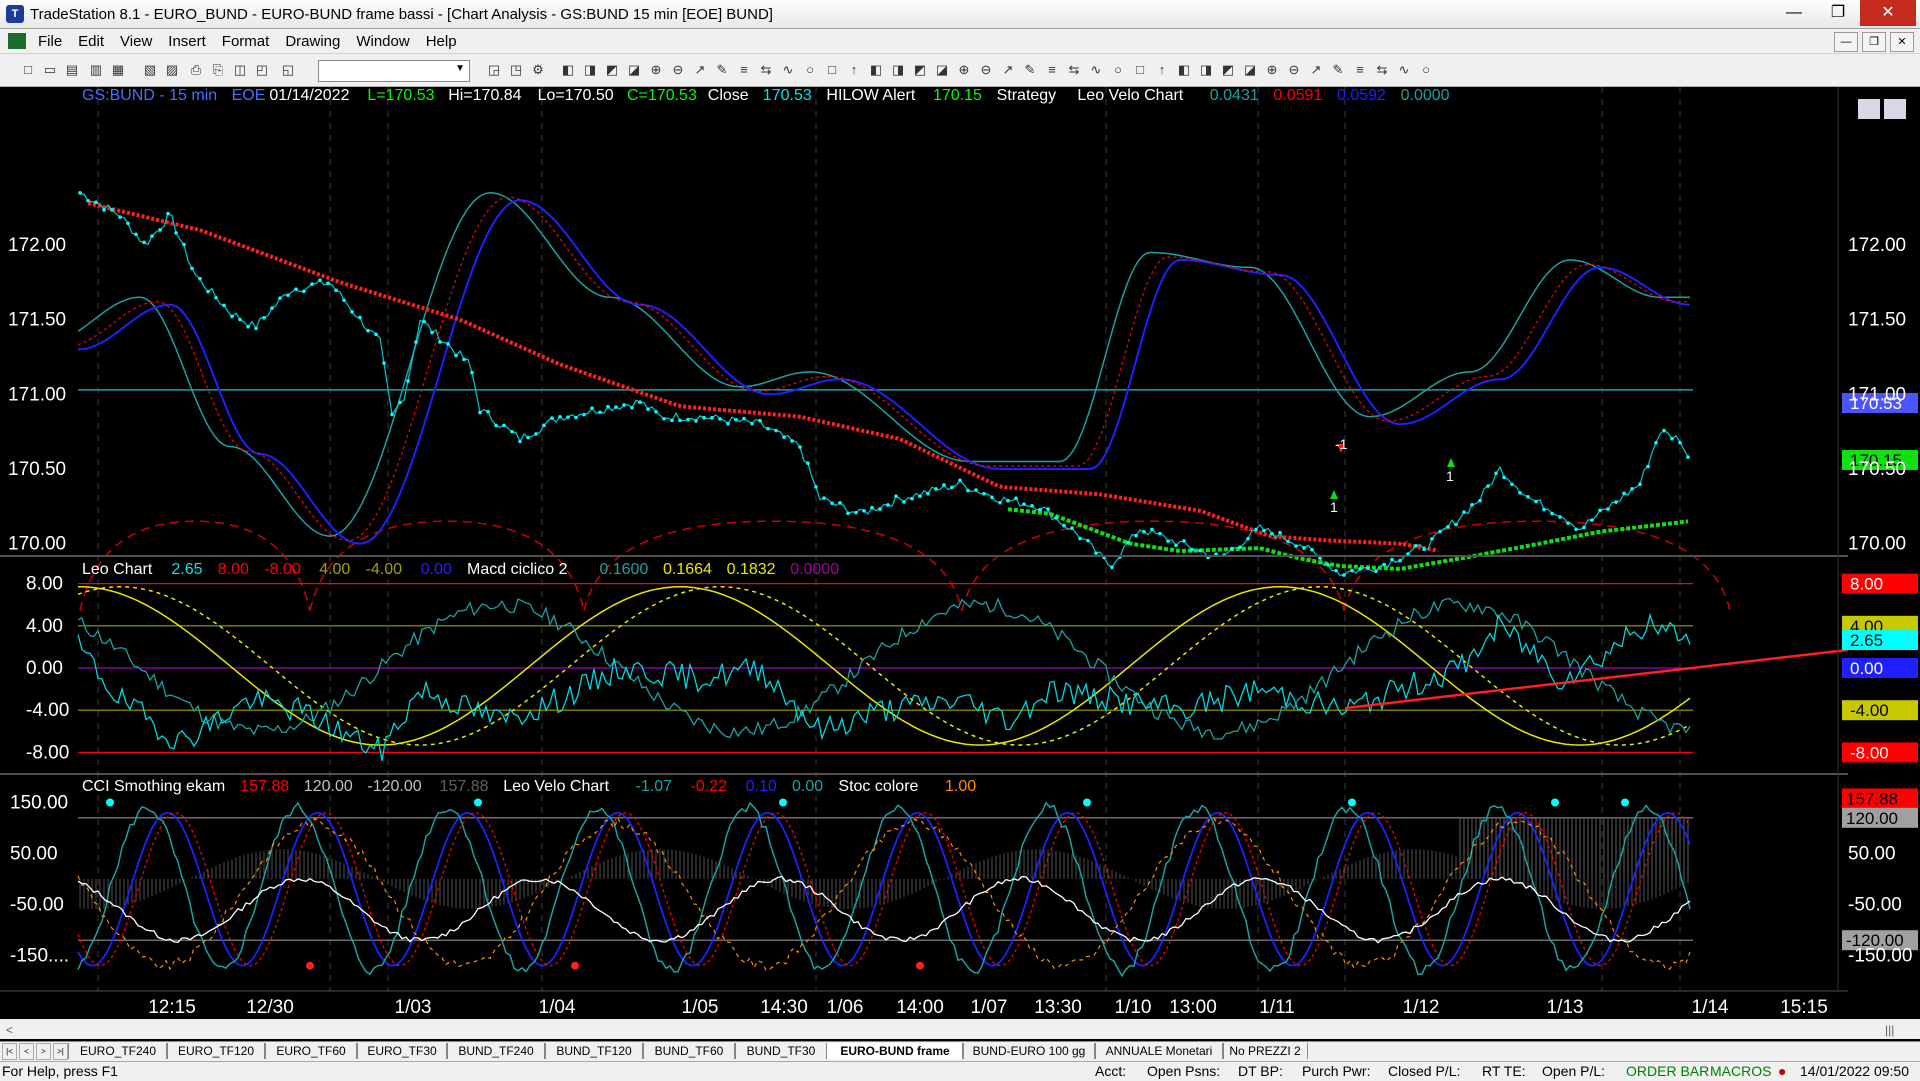 Image resolution: width=1920 pixels, height=1081 pixels. I want to click on drawing-tool-icon-32: ⊕, so click(1272, 70).